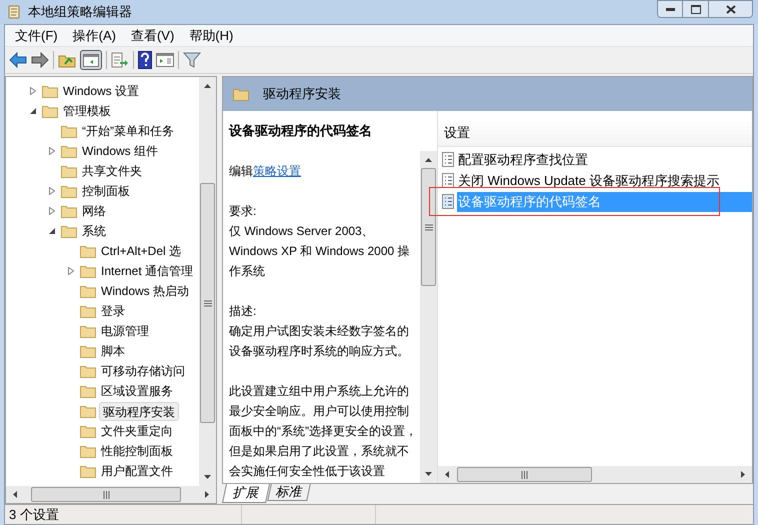 This screenshot has width=758, height=525. Describe the element at coordinates (246, 493) in the screenshot. I see `view-tab: 扩展` at that location.